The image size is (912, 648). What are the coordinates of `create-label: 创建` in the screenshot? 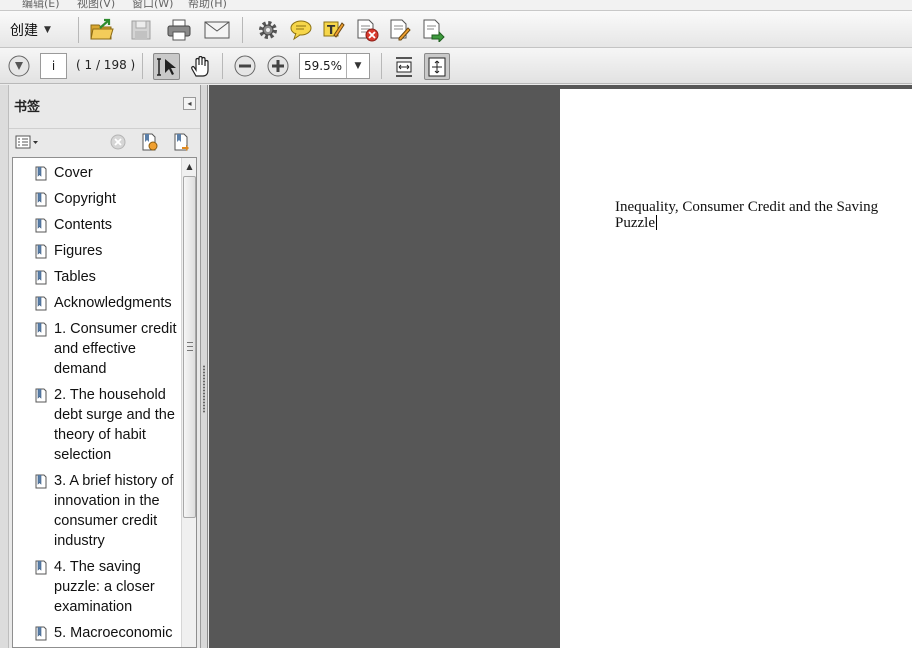 It's located at (24, 31).